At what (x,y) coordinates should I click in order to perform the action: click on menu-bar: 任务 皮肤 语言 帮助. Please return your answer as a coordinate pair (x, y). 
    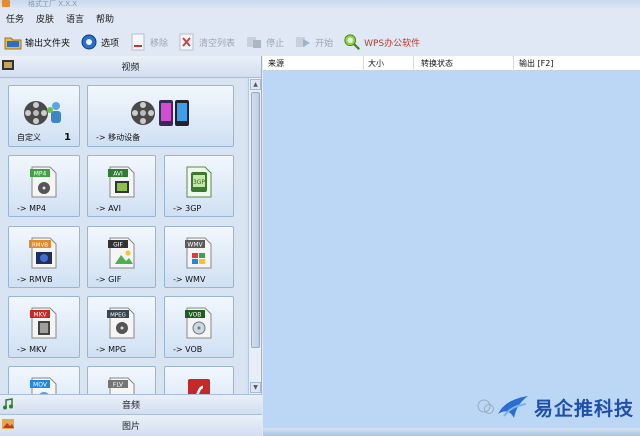
    Looking at the image, I should click on (320, 18).